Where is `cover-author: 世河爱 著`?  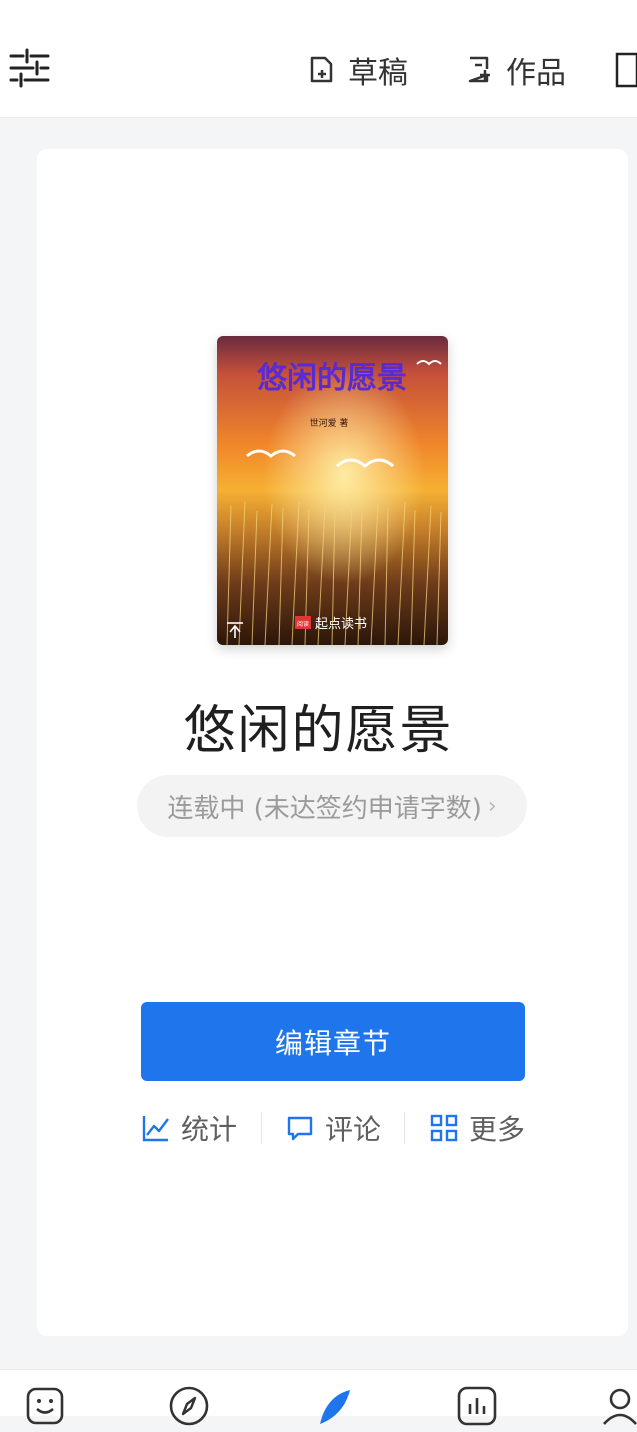 cover-author: 世河爱 著 is located at coordinates (329, 423).